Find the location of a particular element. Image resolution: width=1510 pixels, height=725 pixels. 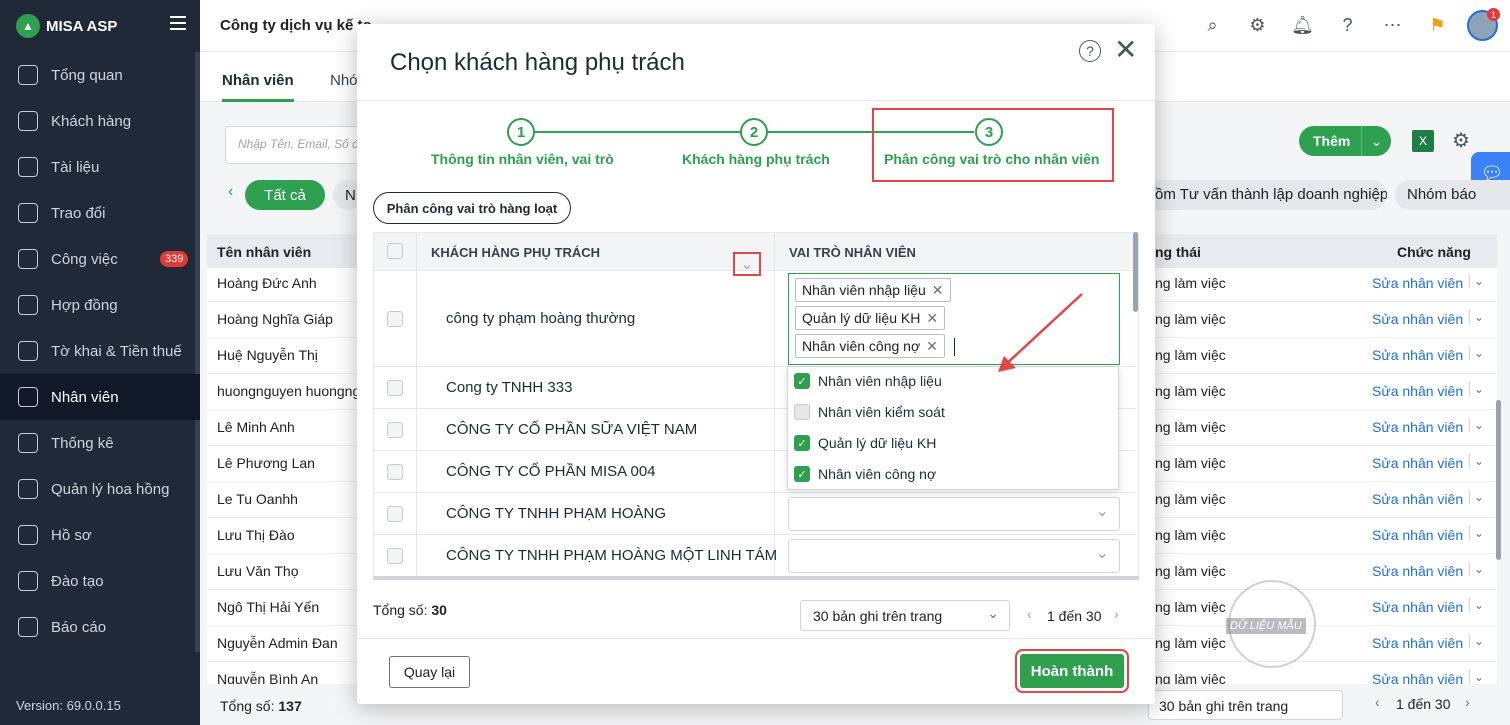

sidebar-item-3: Trao đổi is located at coordinates (100, 213).